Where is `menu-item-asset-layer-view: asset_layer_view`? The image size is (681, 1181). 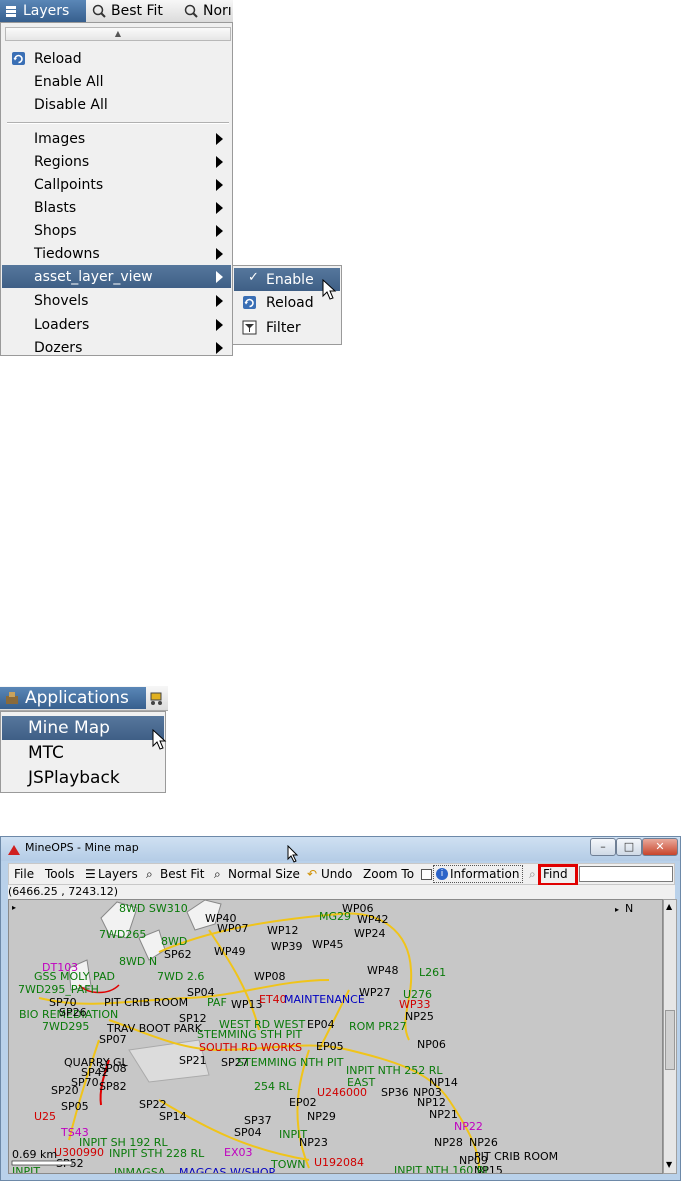
menu-item-asset-layer-view: asset_layer_view is located at coordinates (116, 276).